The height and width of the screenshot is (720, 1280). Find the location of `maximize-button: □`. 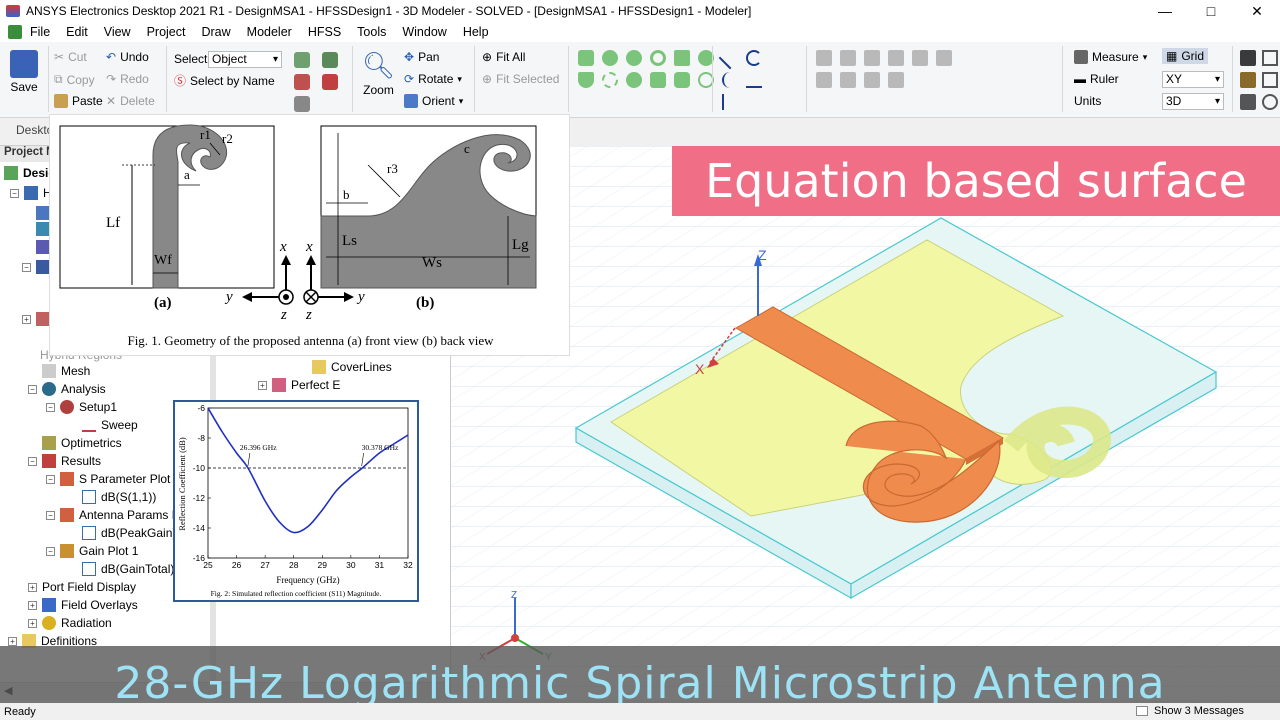

maximize-button: □ is located at coordinates (1211, 11).